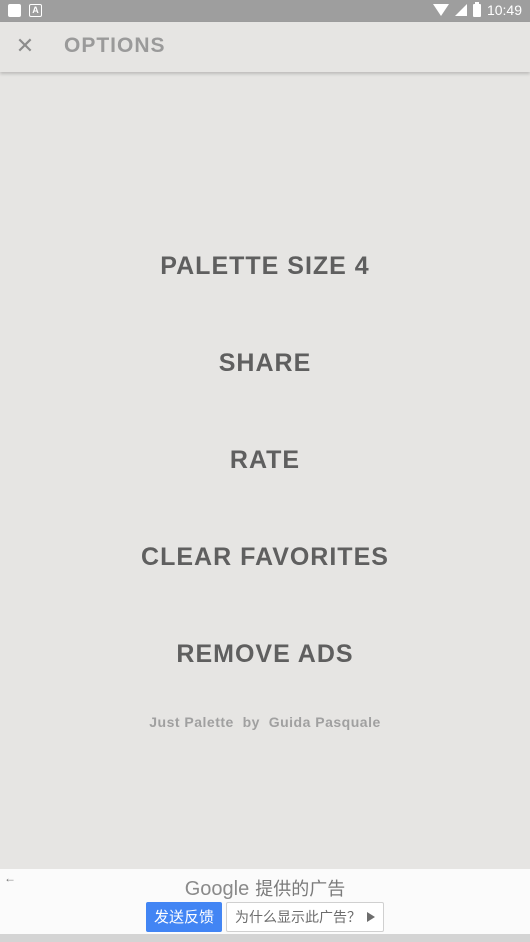 The image size is (530, 942). What do you see at coordinates (184, 917) in the screenshot?
I see `send-feedback-button: 发送反馈` at bounding box center [184, 917].